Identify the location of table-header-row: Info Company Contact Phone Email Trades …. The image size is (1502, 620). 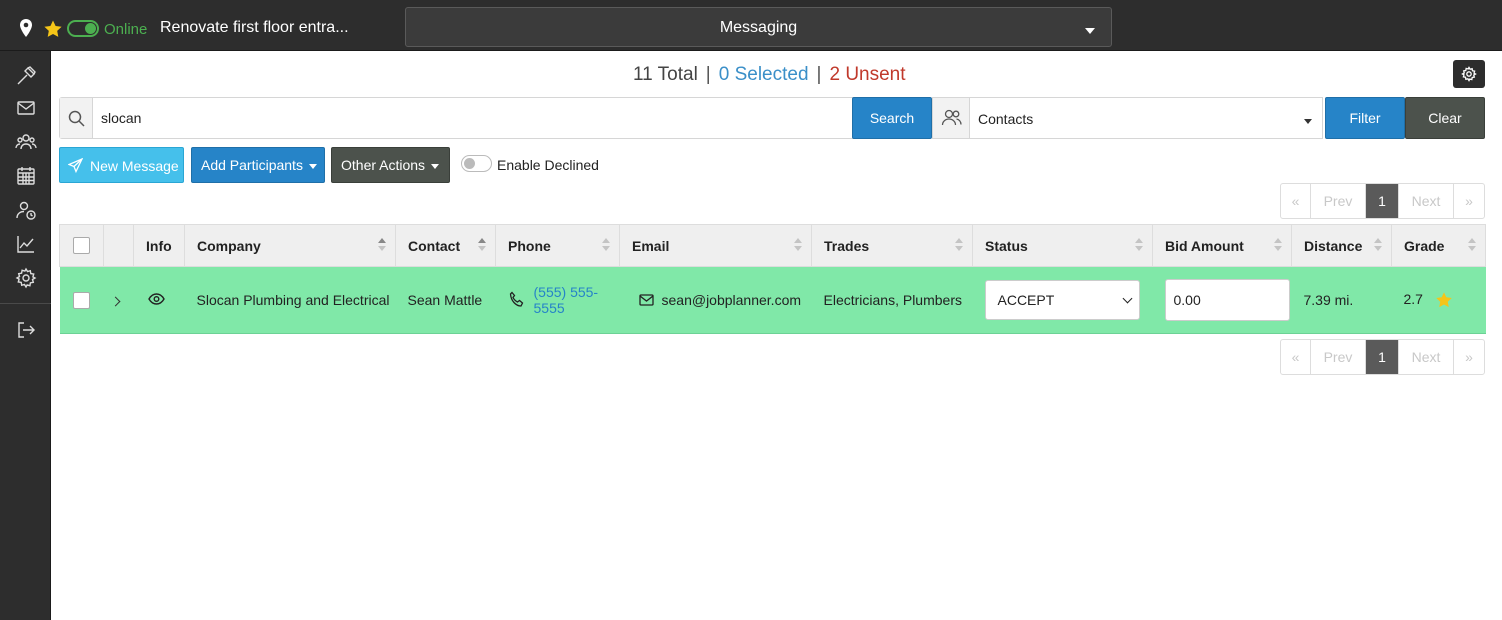
(772, 245).